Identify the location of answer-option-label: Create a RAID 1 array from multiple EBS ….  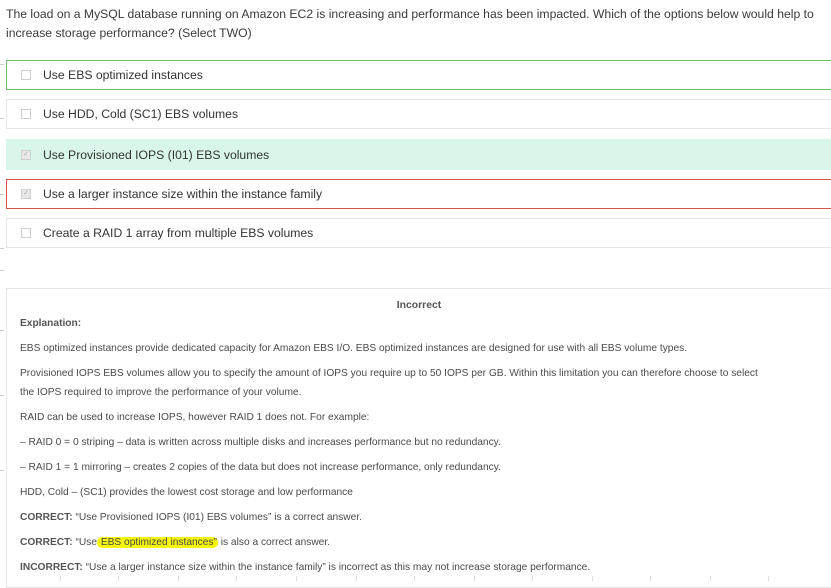
(178, 233).